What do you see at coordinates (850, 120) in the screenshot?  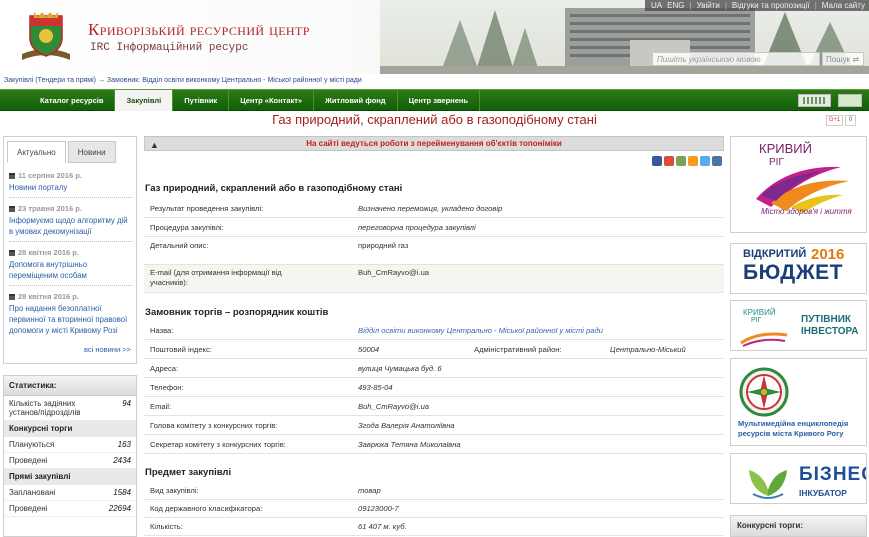 I see `share-count: 0` at bounding box center [850, 120].